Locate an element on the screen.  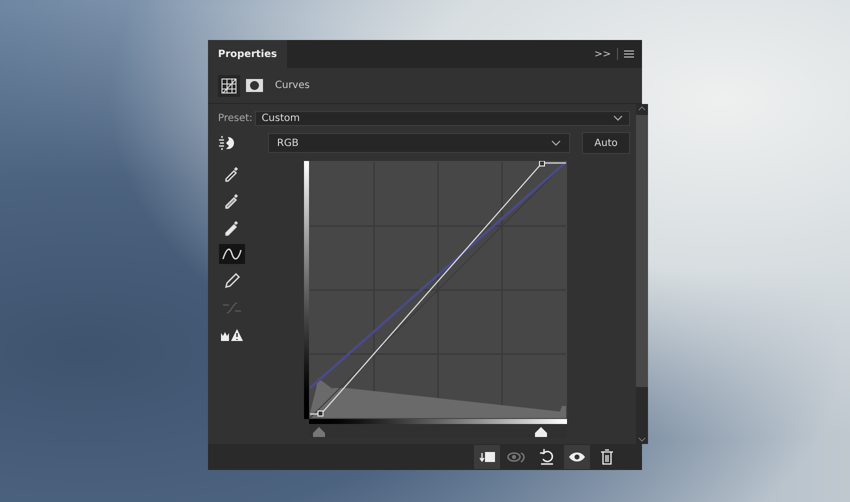
adjustment-label: Curves is located at coordinates (292, 86).